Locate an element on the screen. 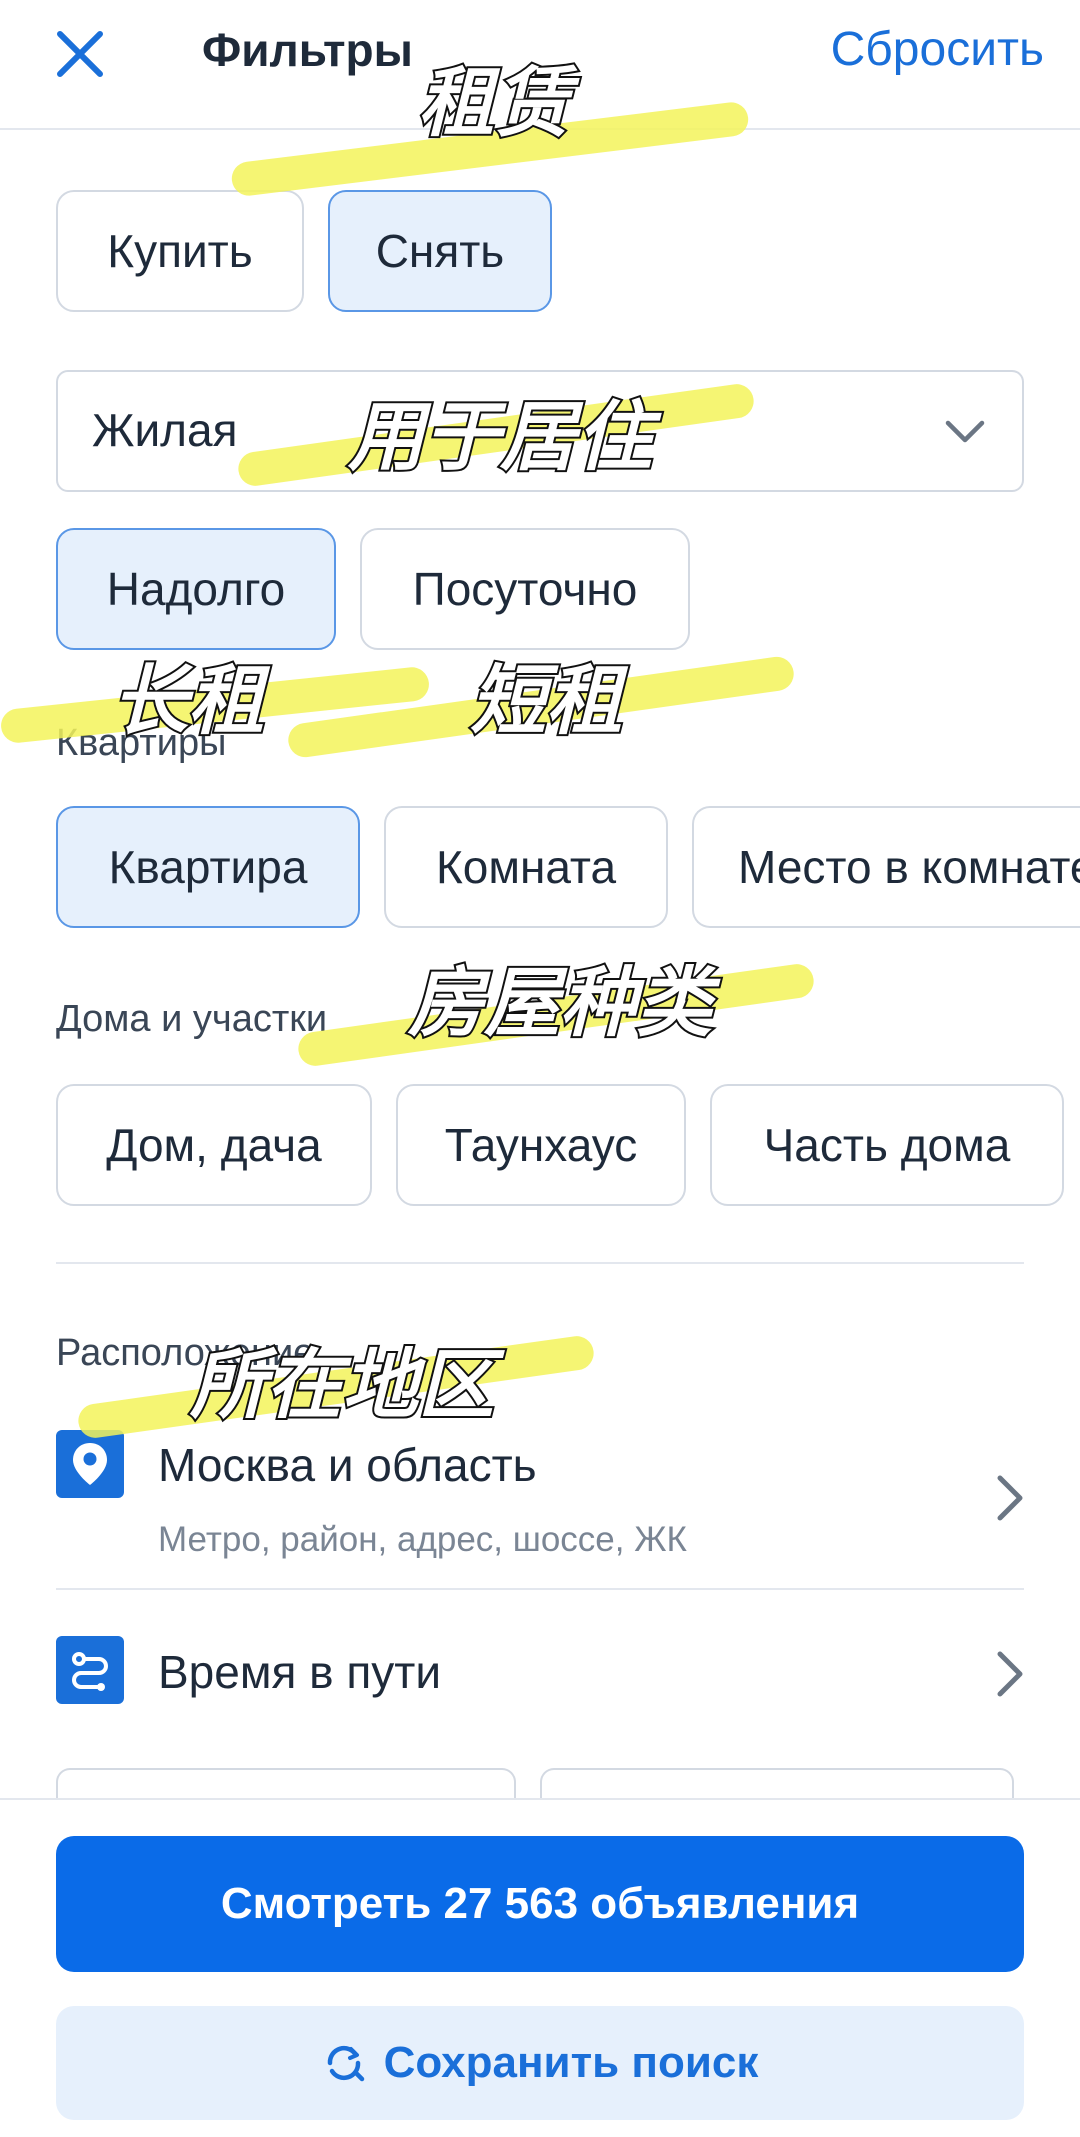 This screenshot has width=1080, height=2137. townhouse-chip: Таунхаус is located at coordinates (541, 1145).